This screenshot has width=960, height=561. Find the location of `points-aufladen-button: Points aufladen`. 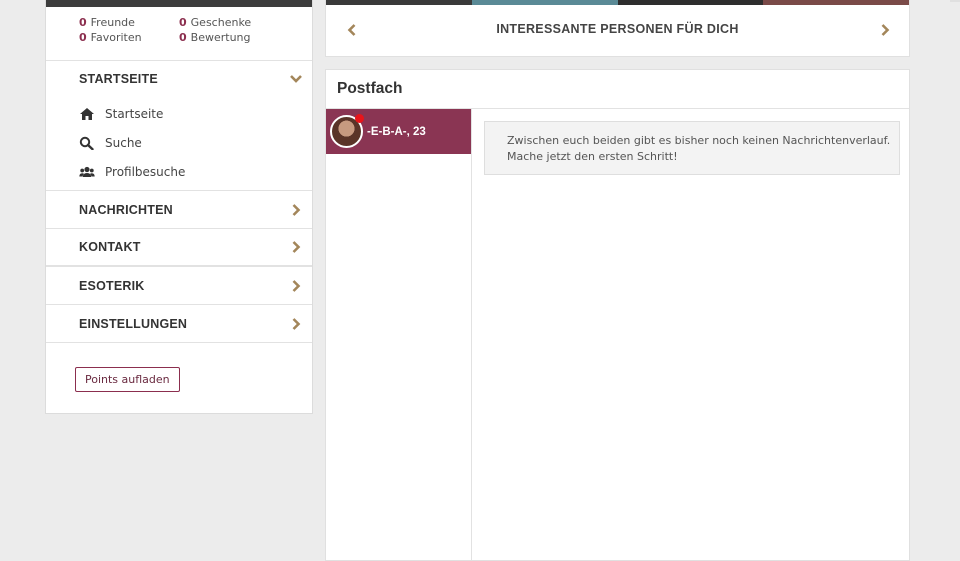

points-aufladen-button: Points aufladen is located at coordinates (127, 379).